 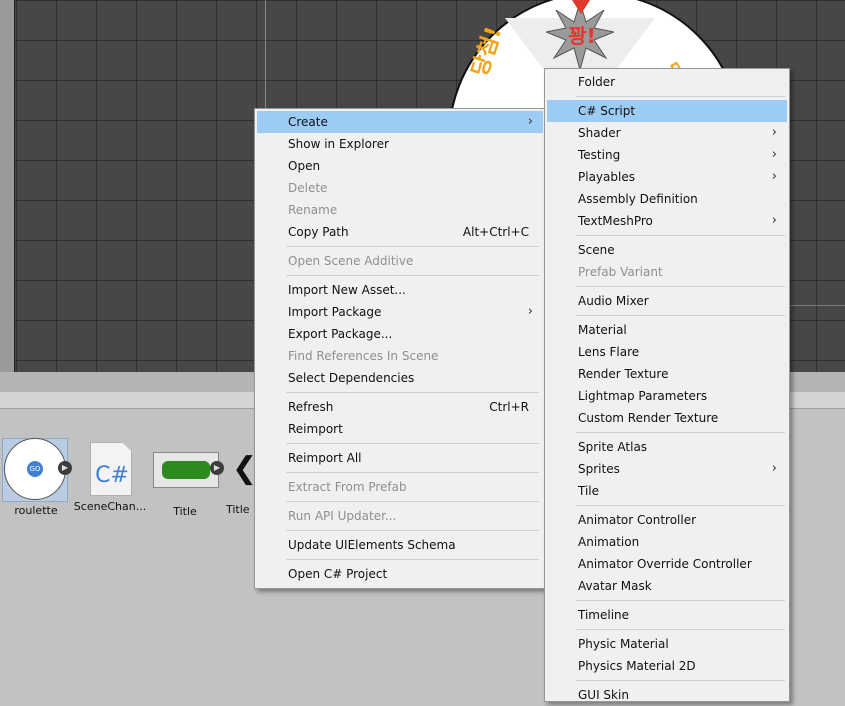 I want to click on menu-item-label: Render Texture, so click(x=623, y=374).